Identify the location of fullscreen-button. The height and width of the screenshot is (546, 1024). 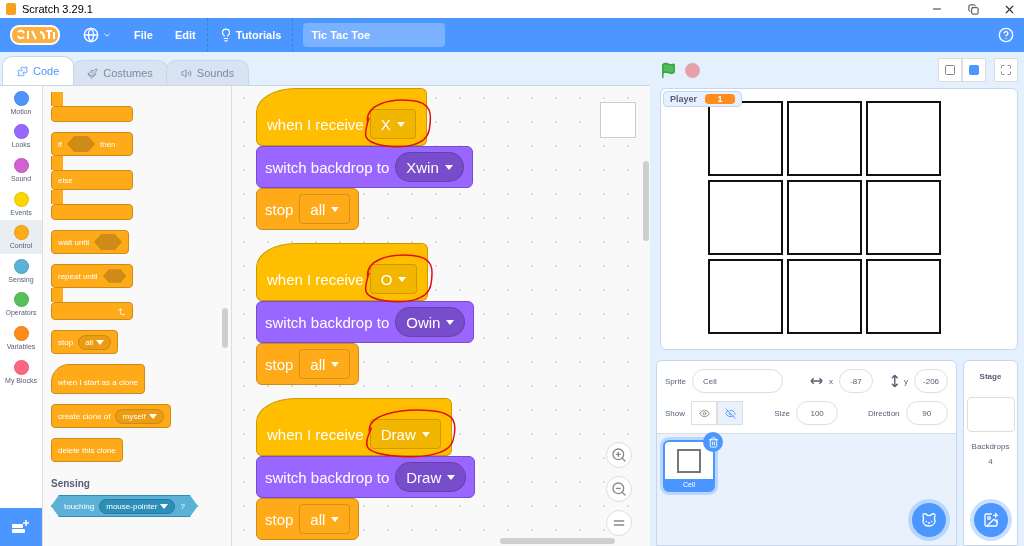
(1006, 70).